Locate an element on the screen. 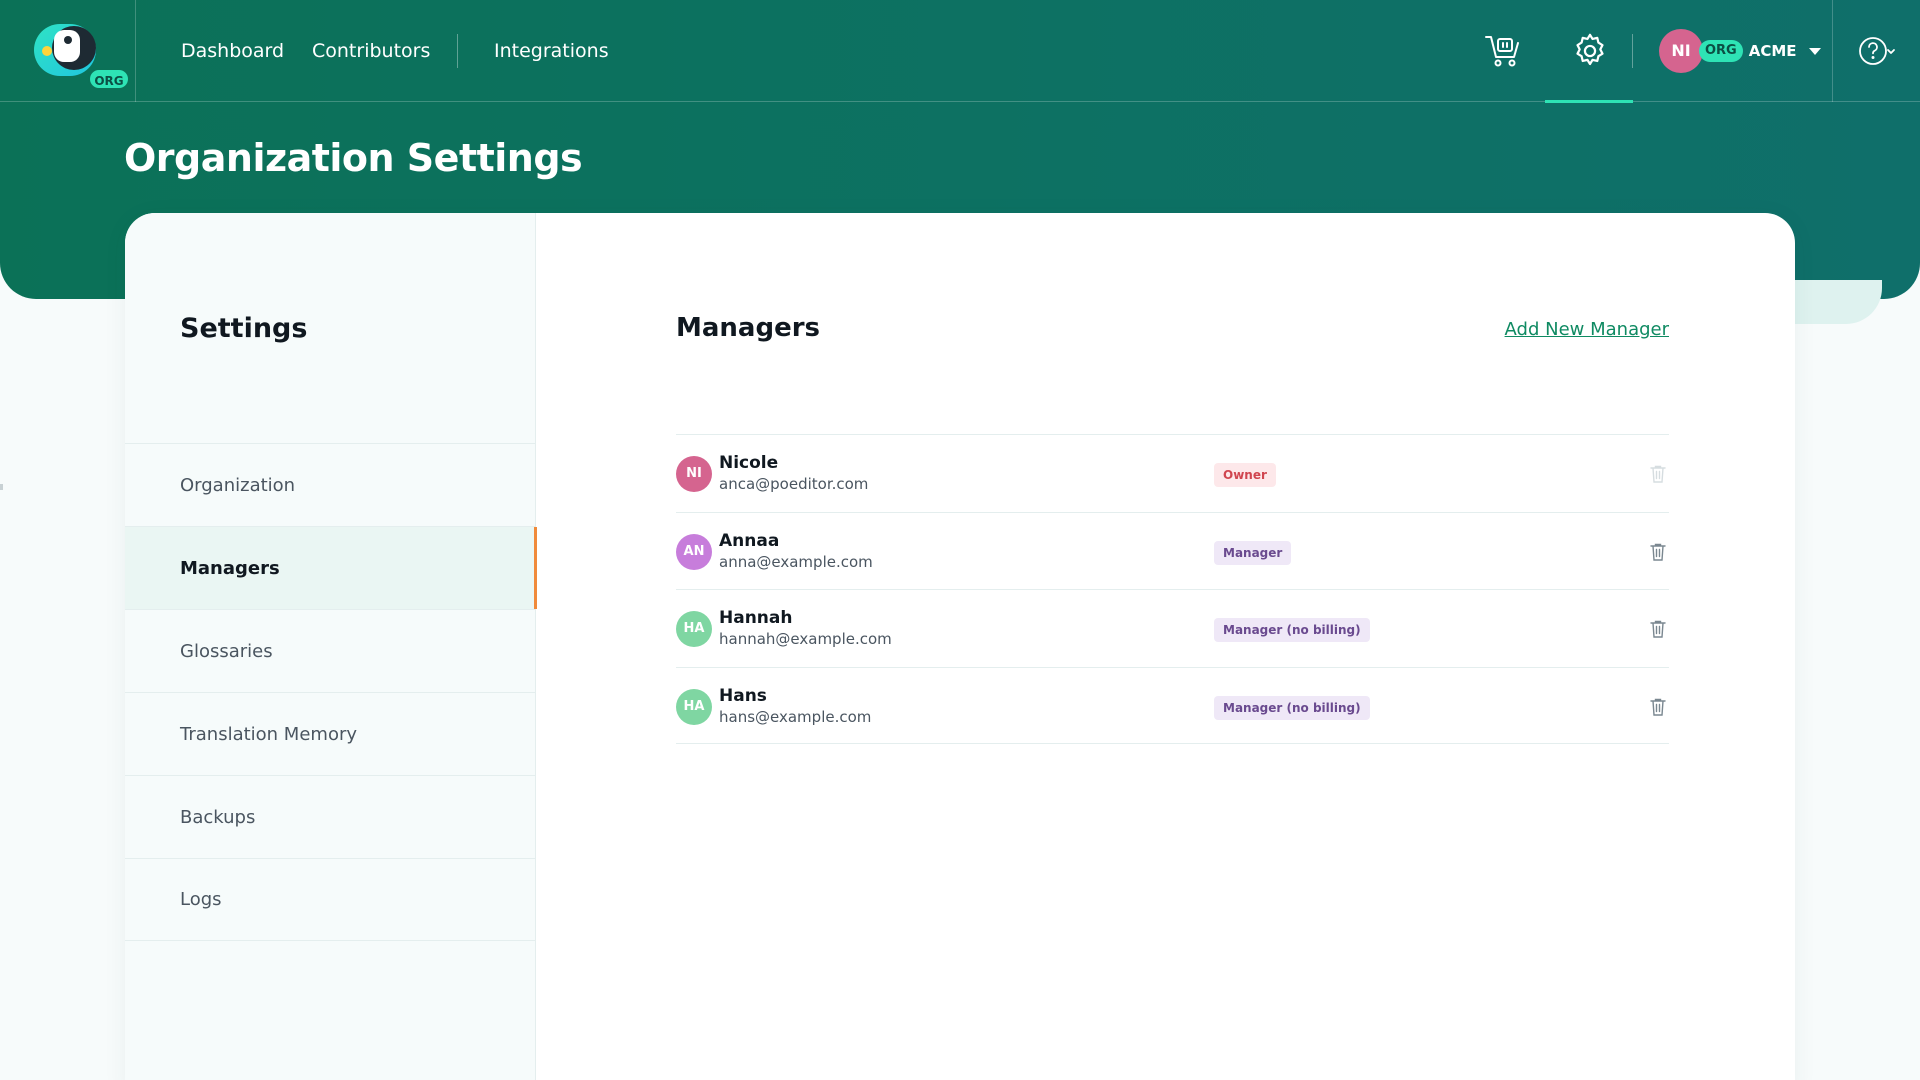 The height and width of the screenshot is (1080, 1920). nav-dashboard-container: Dashboard is located at coordinates (232, 51).